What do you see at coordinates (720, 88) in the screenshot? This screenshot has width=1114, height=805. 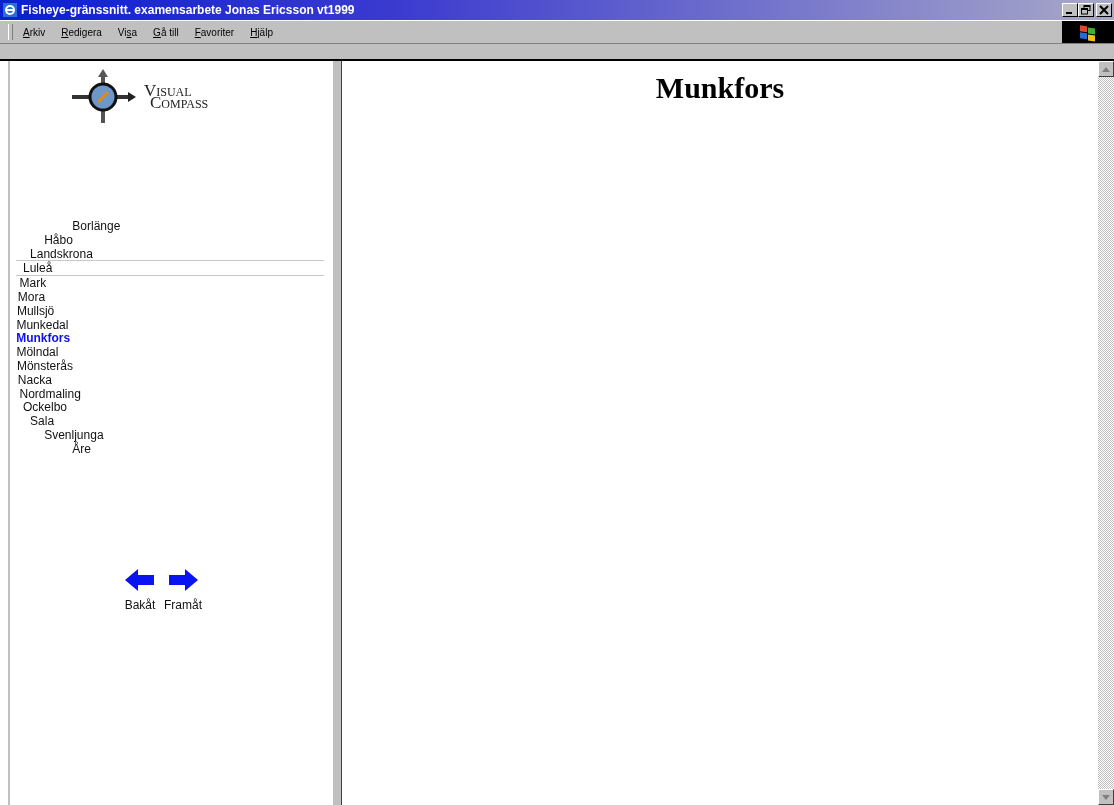 I see `page-heading: Munkfors` at bounding box center [720, 88].